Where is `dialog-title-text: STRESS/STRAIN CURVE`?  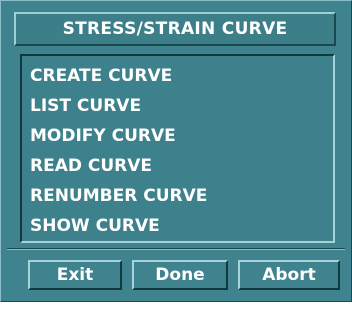
dialog-title-text: STRESS/STRAIN CURVE is located at coordinates (175, 29).